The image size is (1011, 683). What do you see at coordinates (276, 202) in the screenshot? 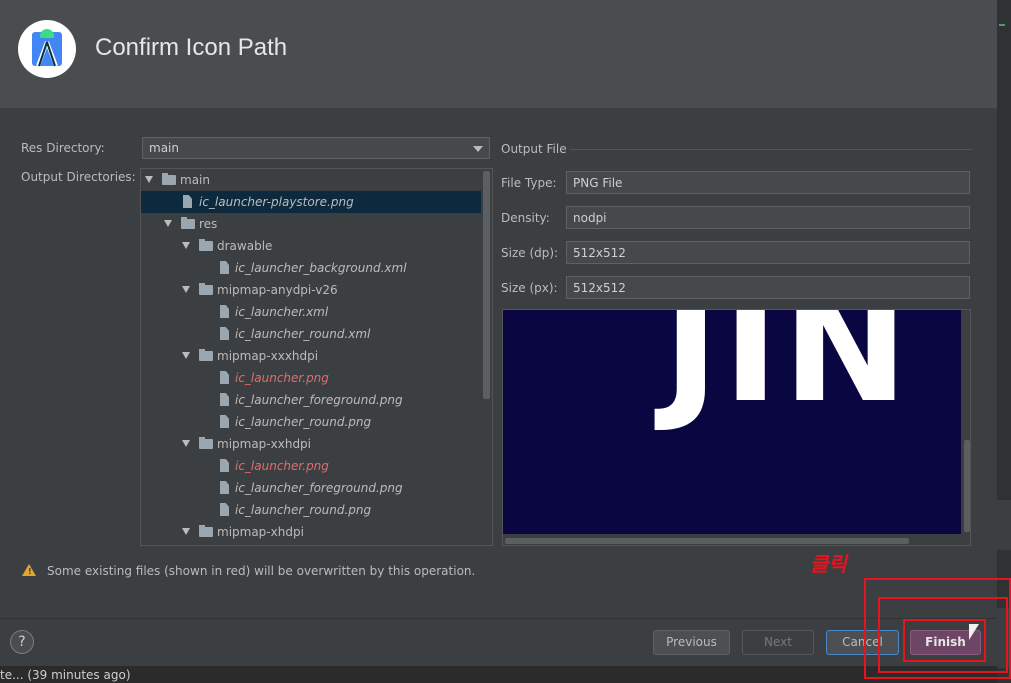
I see `tree-row-label: ic_launcher-playstore.png` at bounding box center [276, 202].